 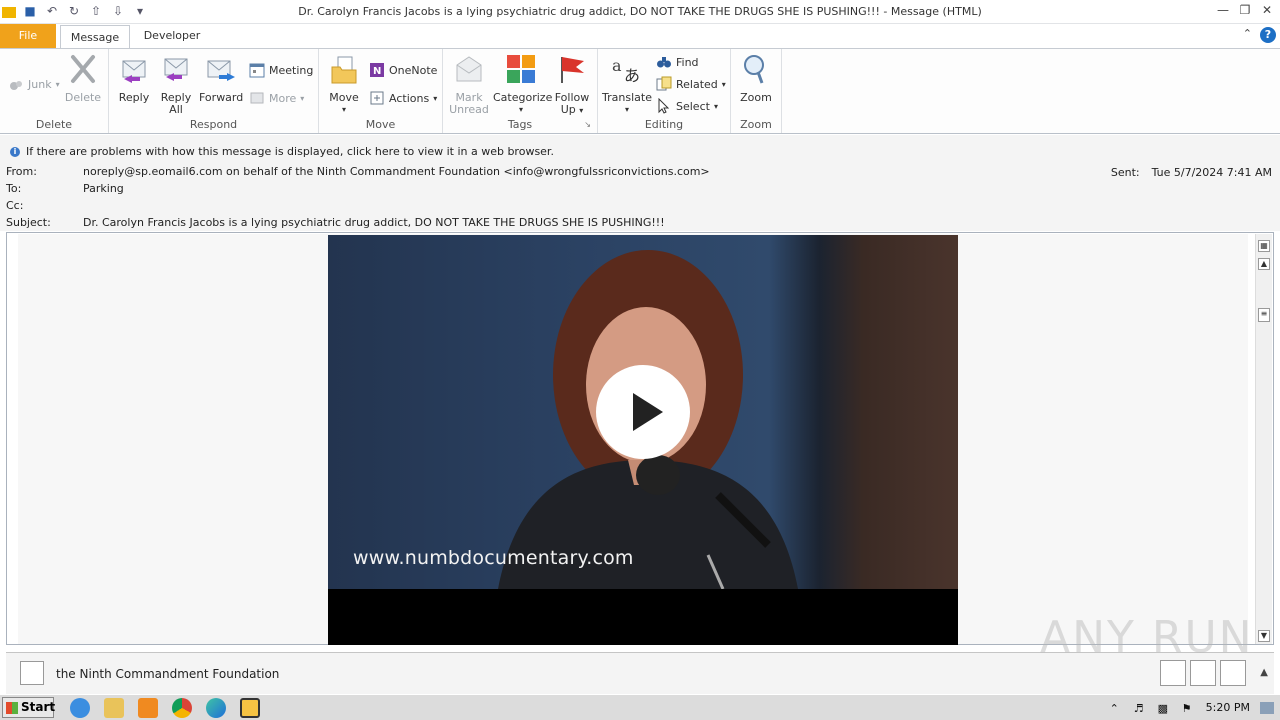 I want to click on junk-button: Junk ▾, so click(x=34, y=84).